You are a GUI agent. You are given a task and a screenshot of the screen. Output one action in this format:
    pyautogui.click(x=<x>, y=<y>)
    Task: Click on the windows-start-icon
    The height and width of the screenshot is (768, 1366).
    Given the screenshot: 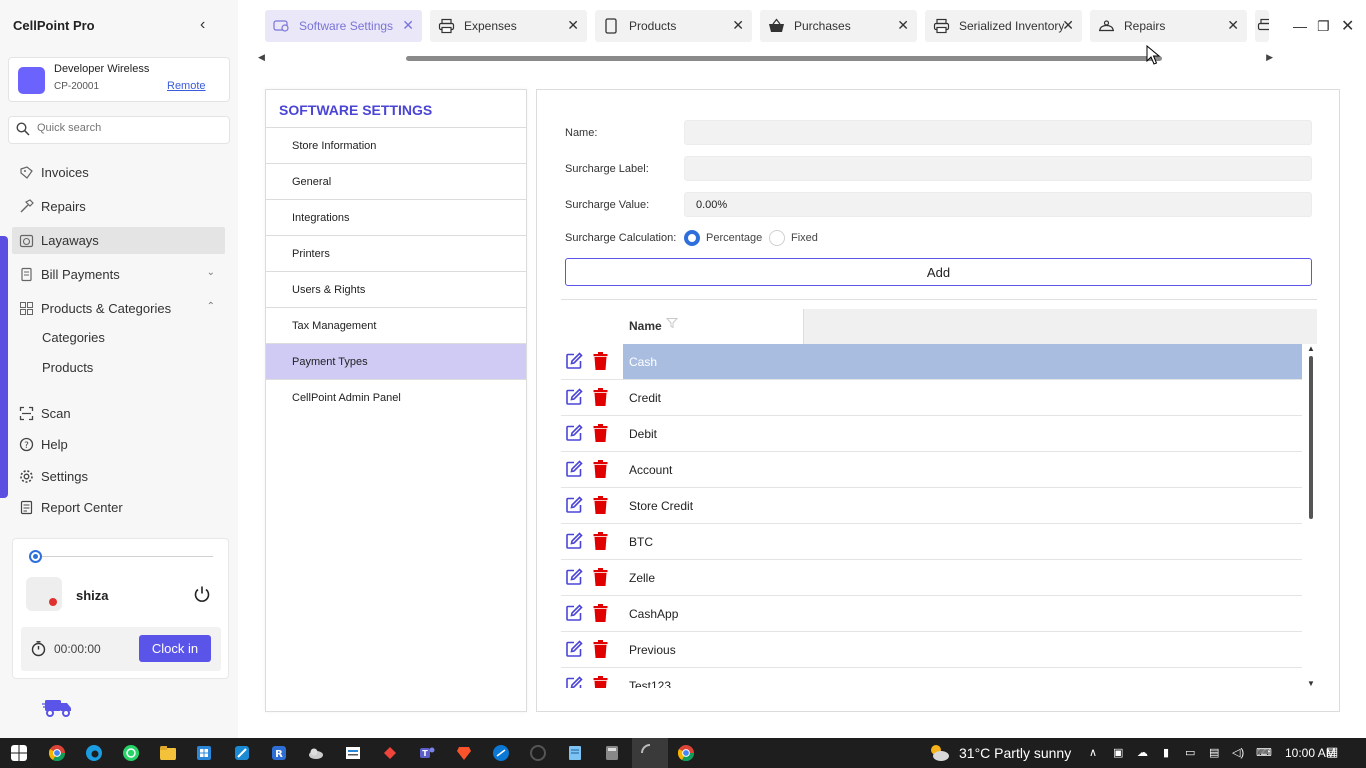 What is the action you would take?
    pyautogui.click(x=19, y=753)
    